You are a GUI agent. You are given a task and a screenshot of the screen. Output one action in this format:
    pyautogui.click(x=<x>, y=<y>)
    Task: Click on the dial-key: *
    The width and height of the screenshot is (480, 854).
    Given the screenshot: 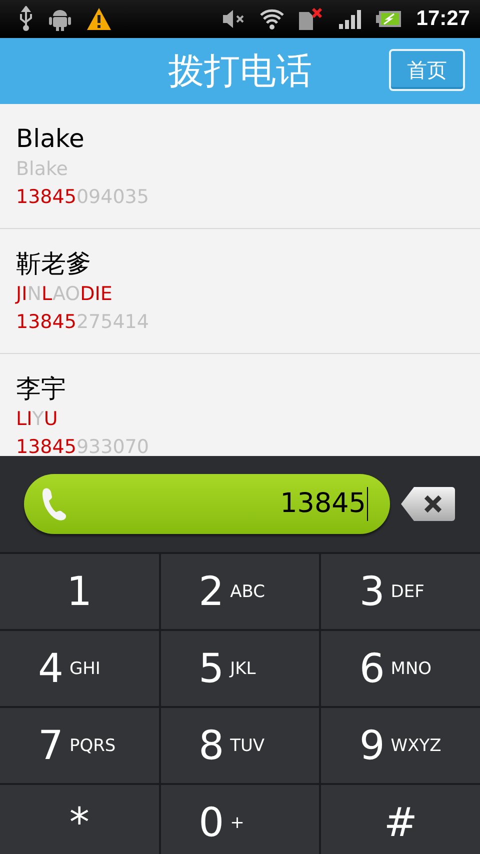 What is the action you would take?
    pyautogui.click(x=79, y=819)
    